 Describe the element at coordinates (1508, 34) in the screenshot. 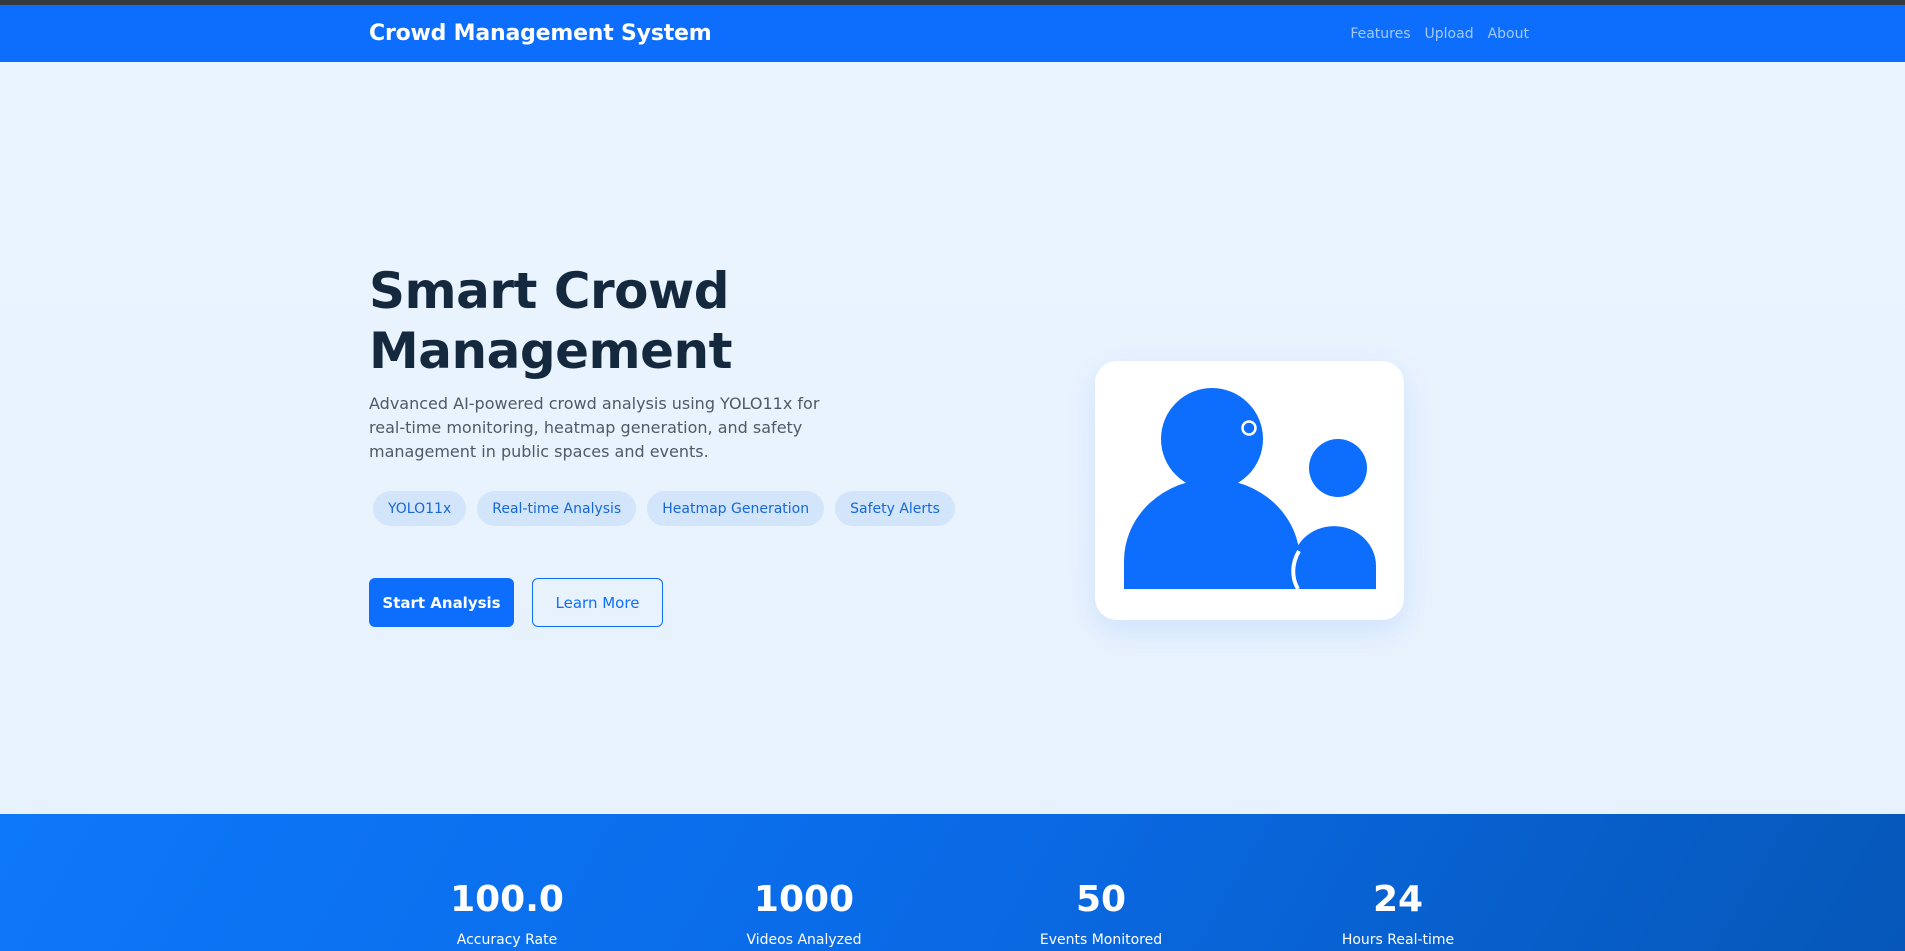

I see `nav-link-about: About` at that location.